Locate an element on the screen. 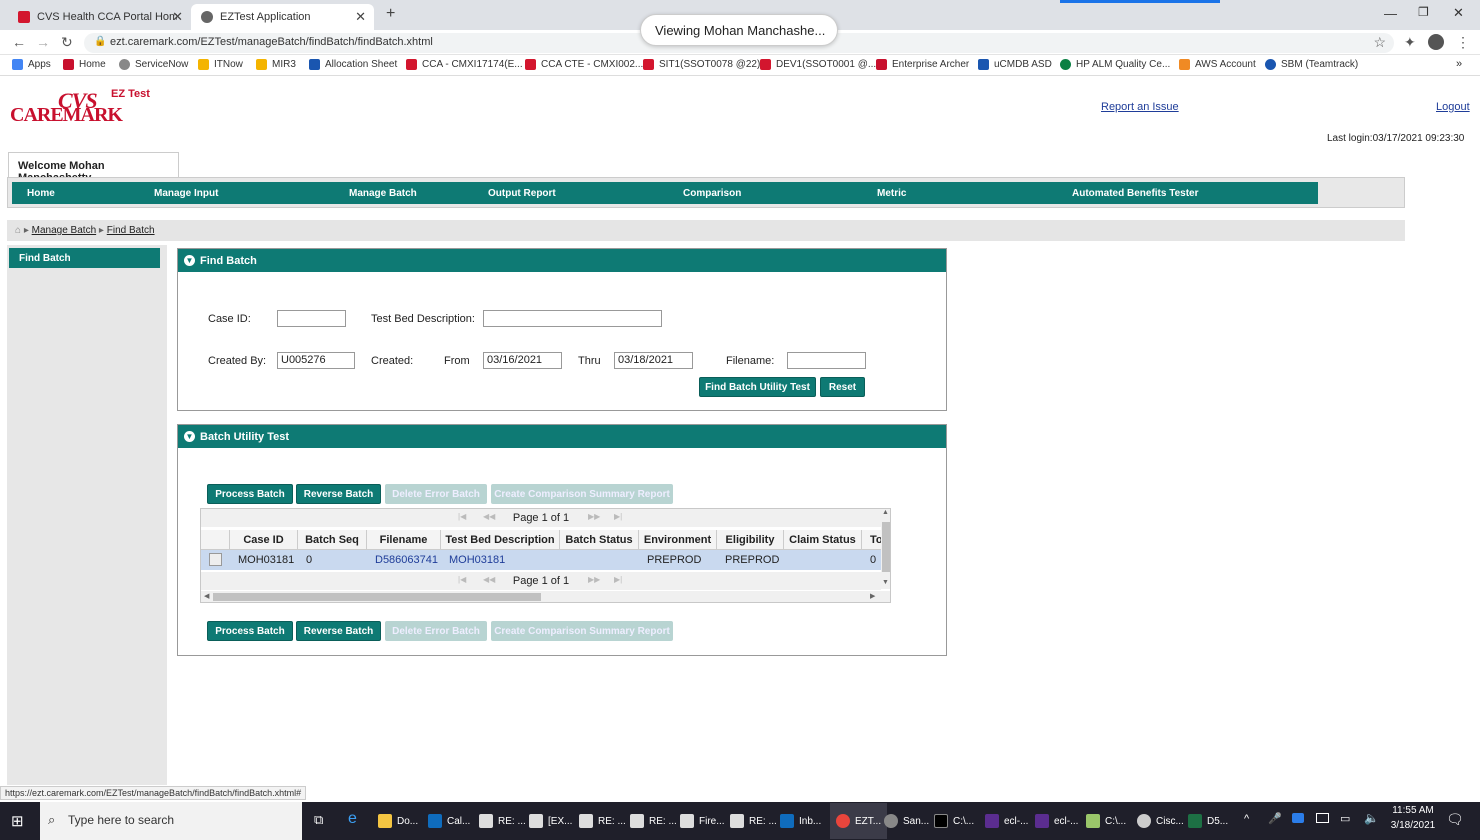 The width and height of the screenshot is (1480, 840). close-window-icon: ✕ is located at coordinates (1458, 13).